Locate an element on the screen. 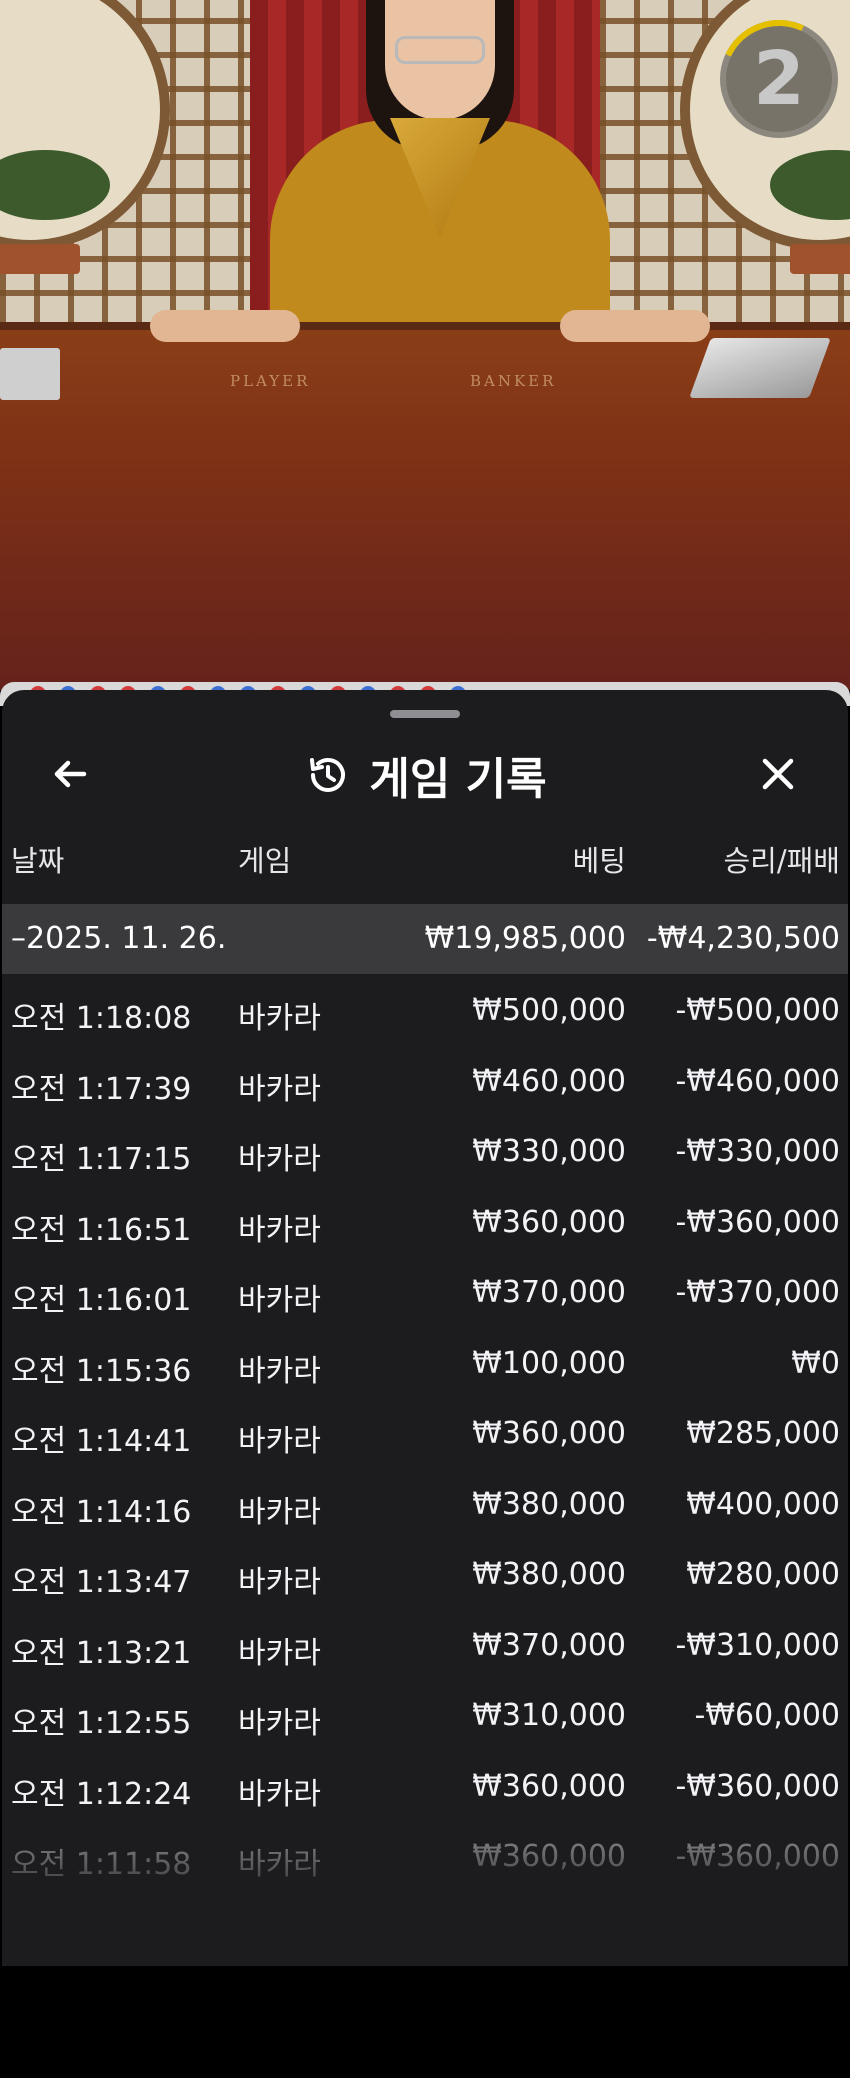  dealer-arm-left is located at coordinates (225, 326).